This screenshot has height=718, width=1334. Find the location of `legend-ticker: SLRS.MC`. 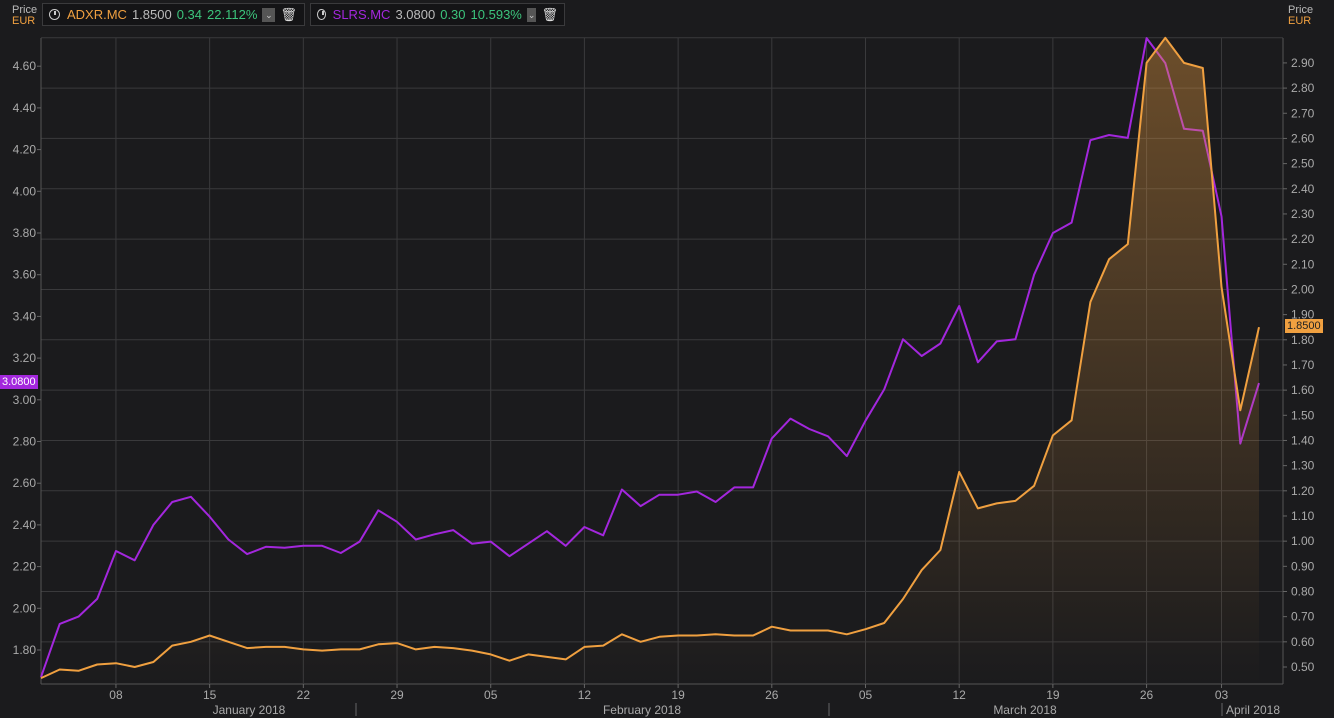

legend-ticker: SLRS.MC is located at coordinates (361, 14).